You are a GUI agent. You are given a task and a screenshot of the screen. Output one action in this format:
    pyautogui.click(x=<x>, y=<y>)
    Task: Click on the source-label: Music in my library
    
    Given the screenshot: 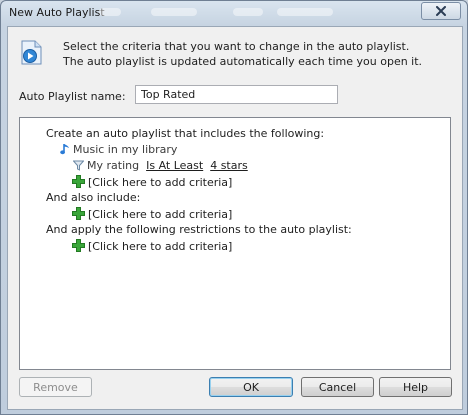 What is the action you would take?
    pyautogui.click(x=125, y=149)
    